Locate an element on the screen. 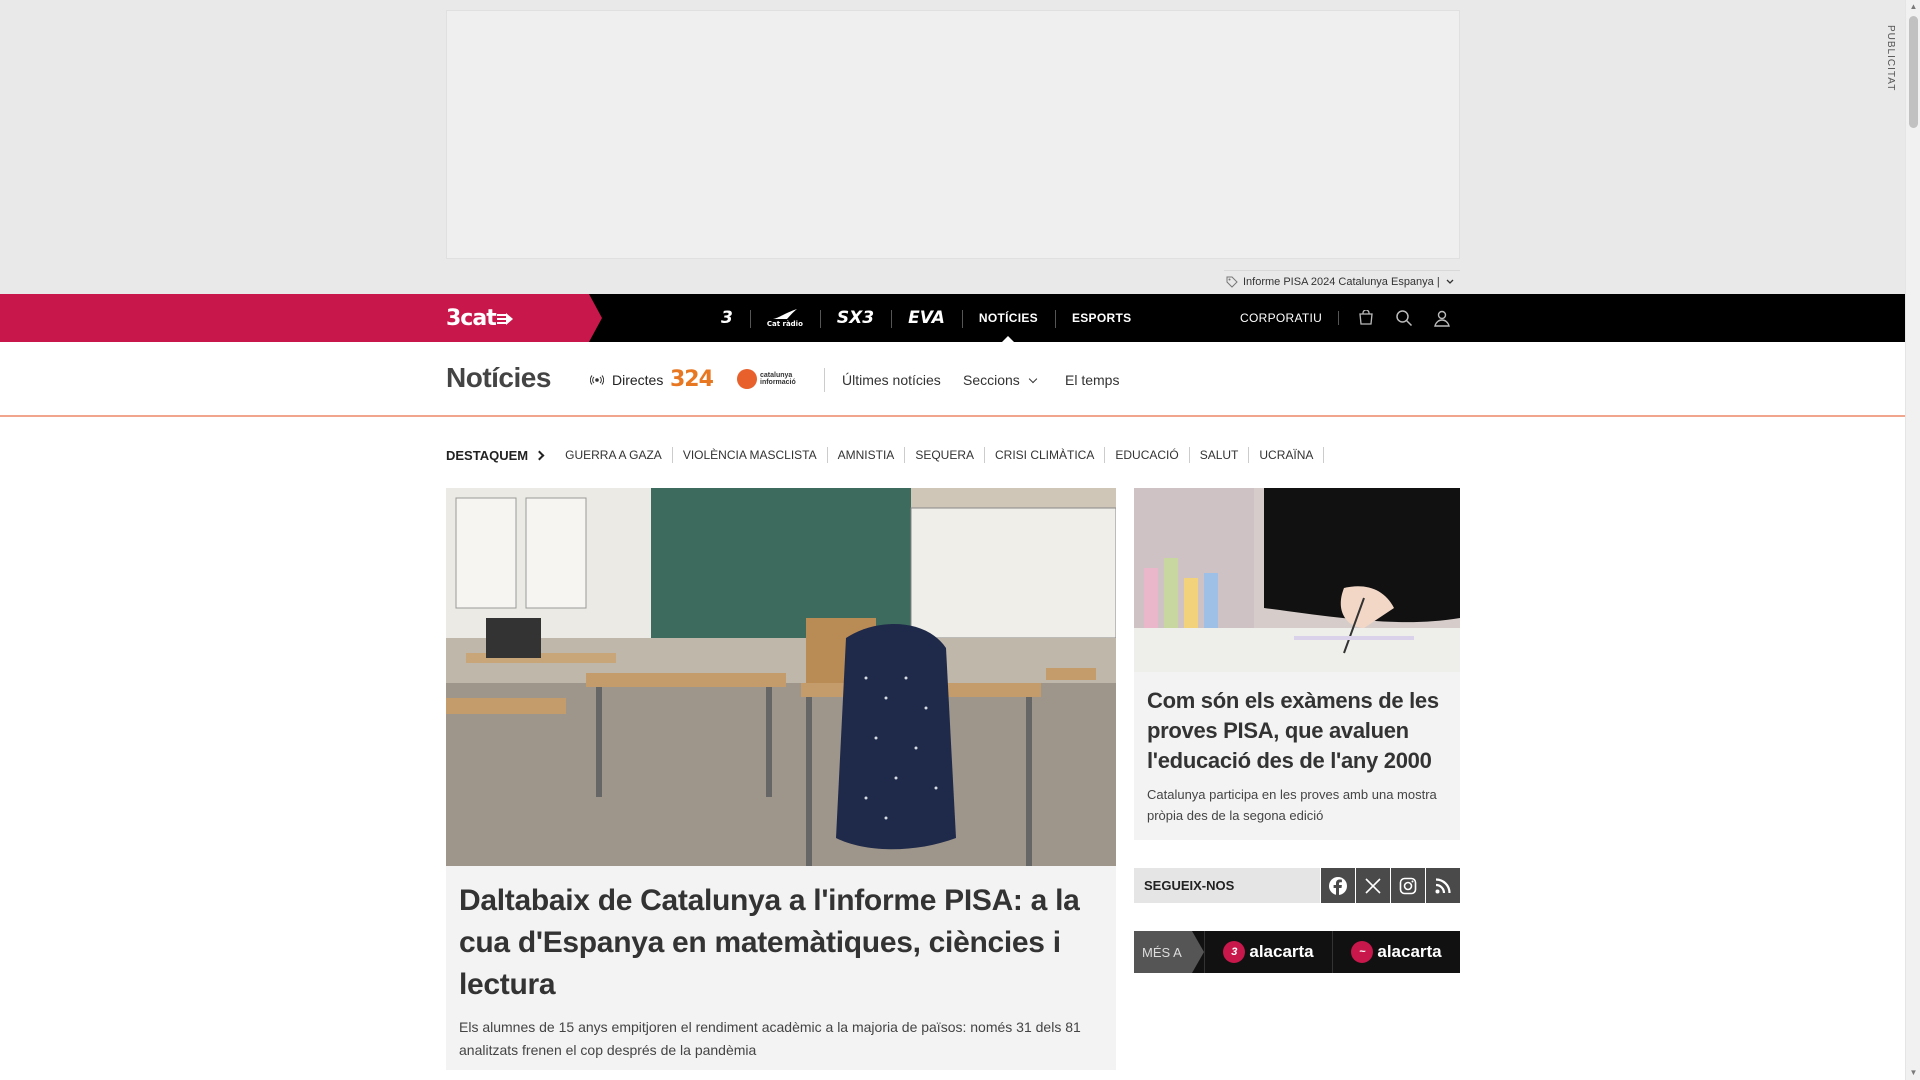 This screenshot has width=1920, height=1080. 3cat-logo: 3cat is located at coordinates (480, 318).